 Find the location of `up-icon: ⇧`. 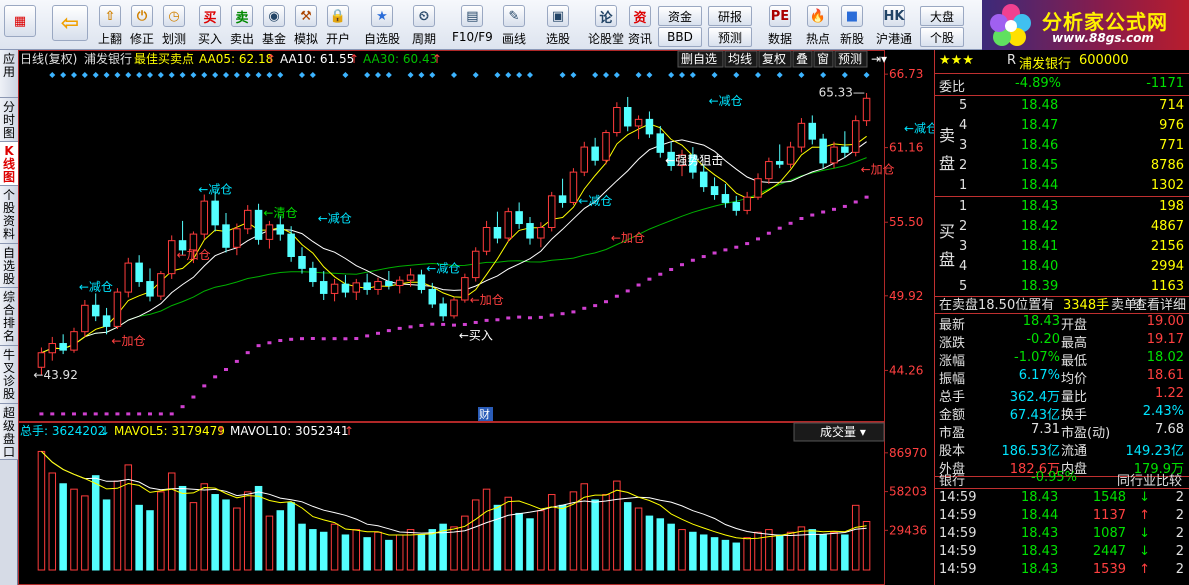

up-icon: ⇧ is located at coordinates (110, 16).